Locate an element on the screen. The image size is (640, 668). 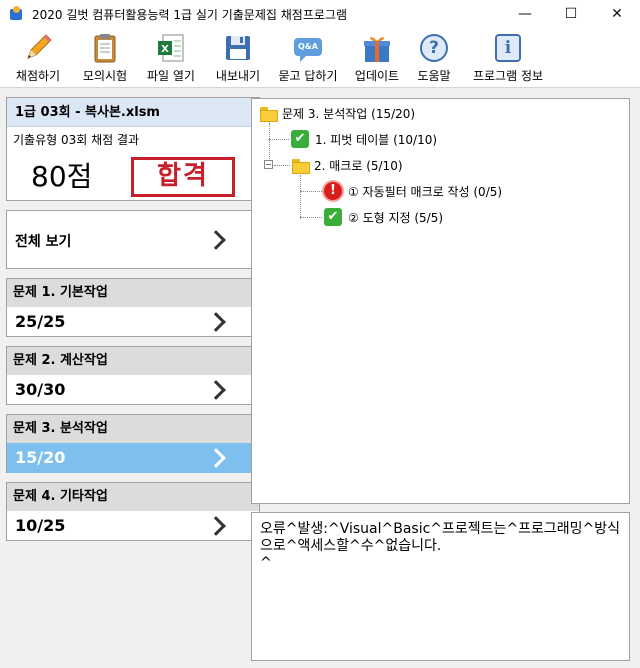
info-glyph: i is located at coordinates (508, 48).